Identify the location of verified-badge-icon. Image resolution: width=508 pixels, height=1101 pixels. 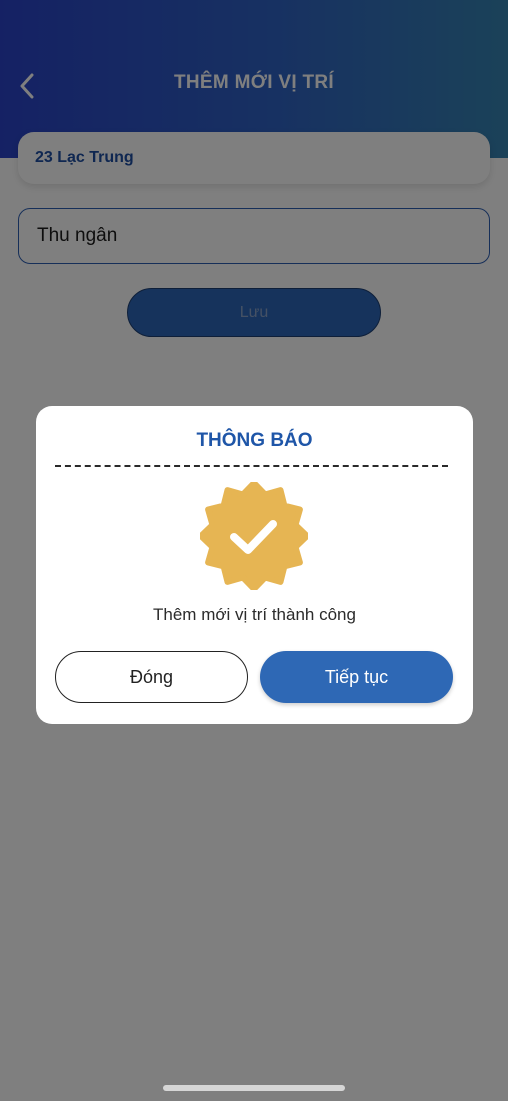
(254, 536).